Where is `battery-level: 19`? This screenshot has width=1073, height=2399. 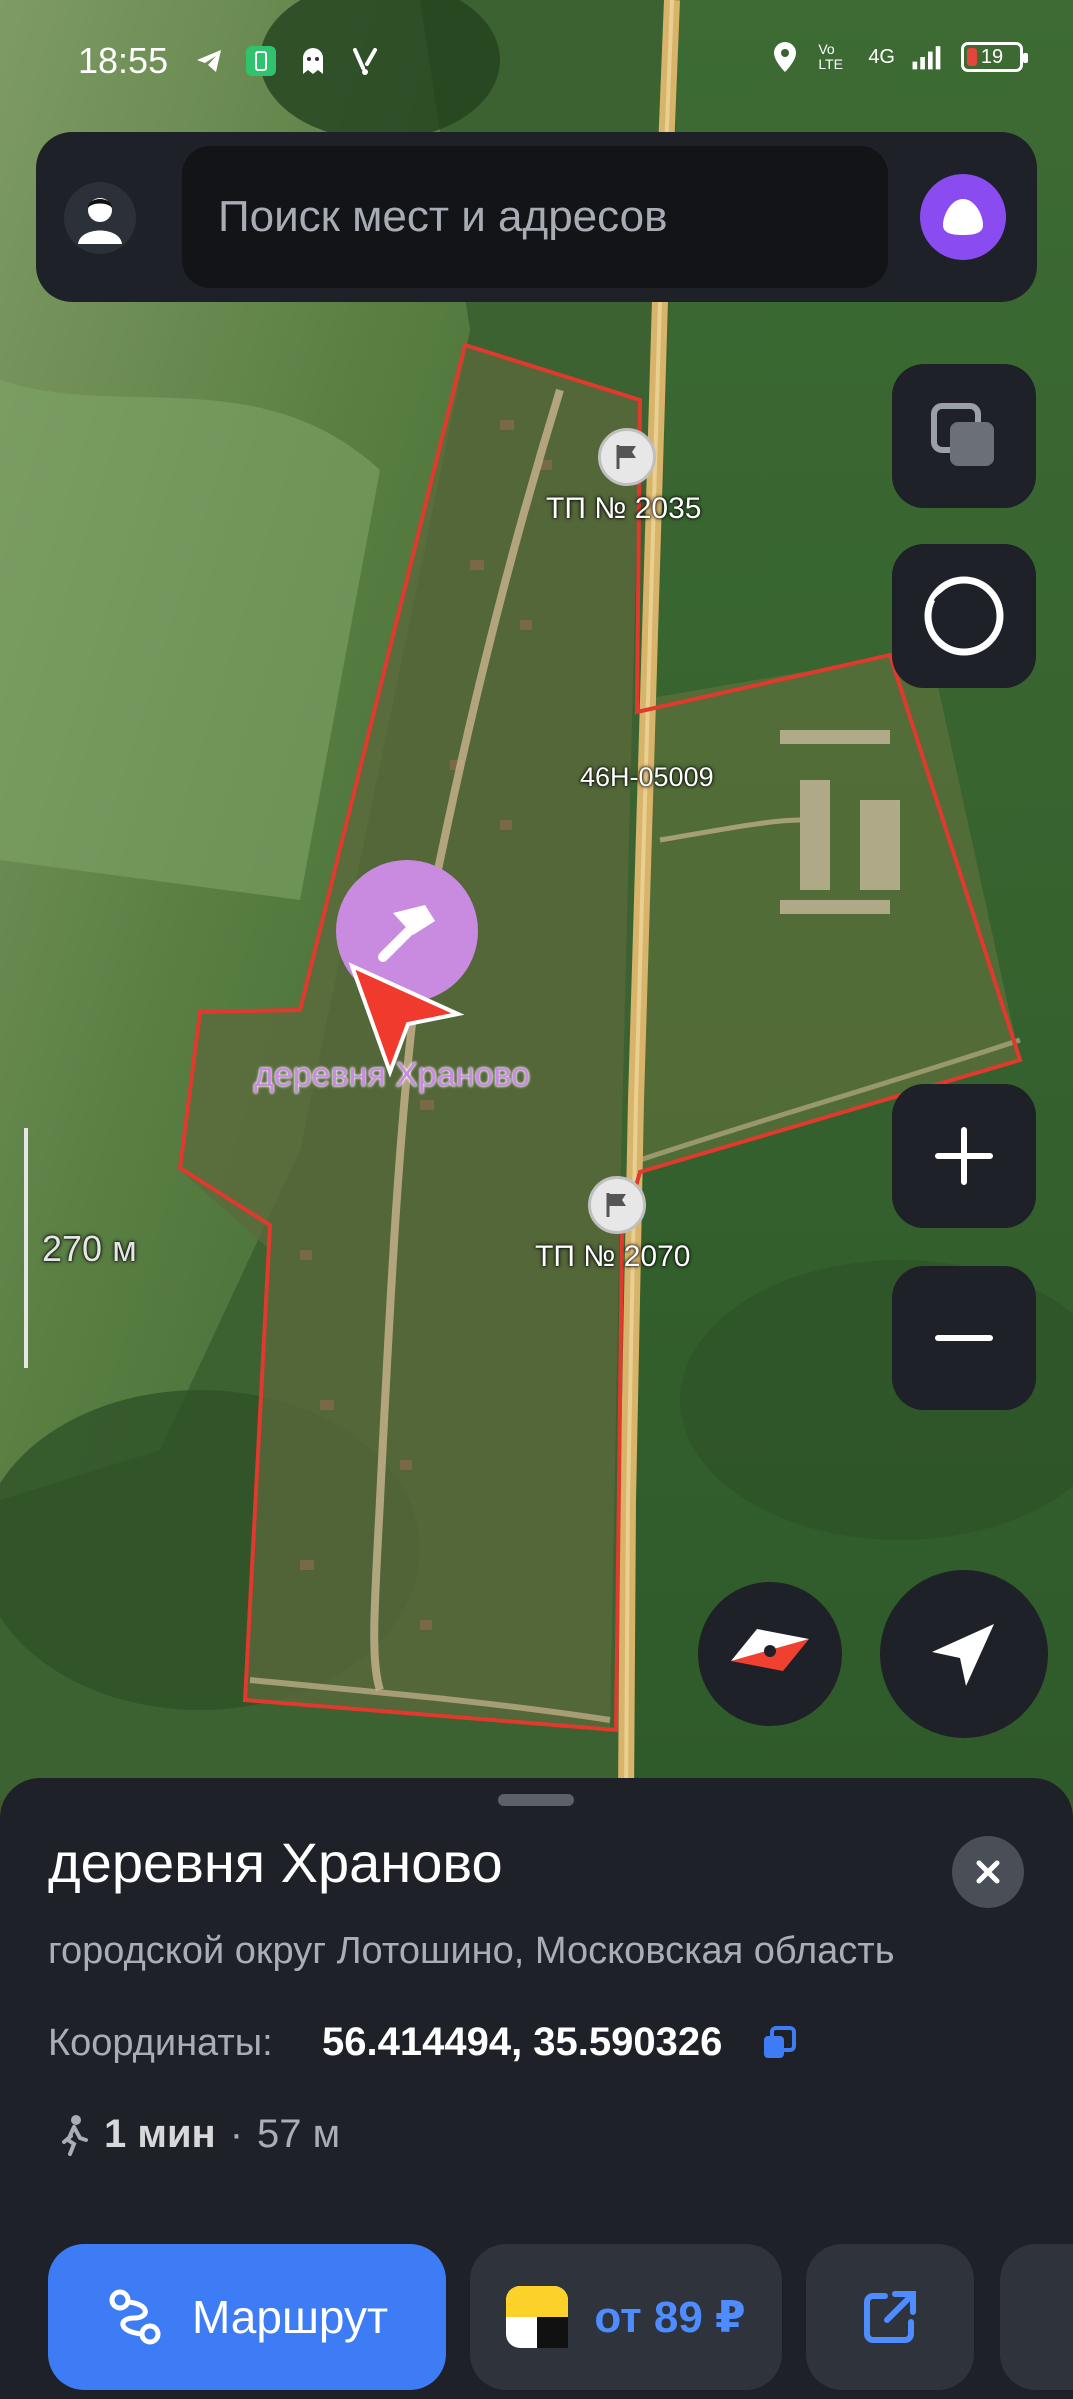 battery-level: 19 is located at coordinates (992, 56).